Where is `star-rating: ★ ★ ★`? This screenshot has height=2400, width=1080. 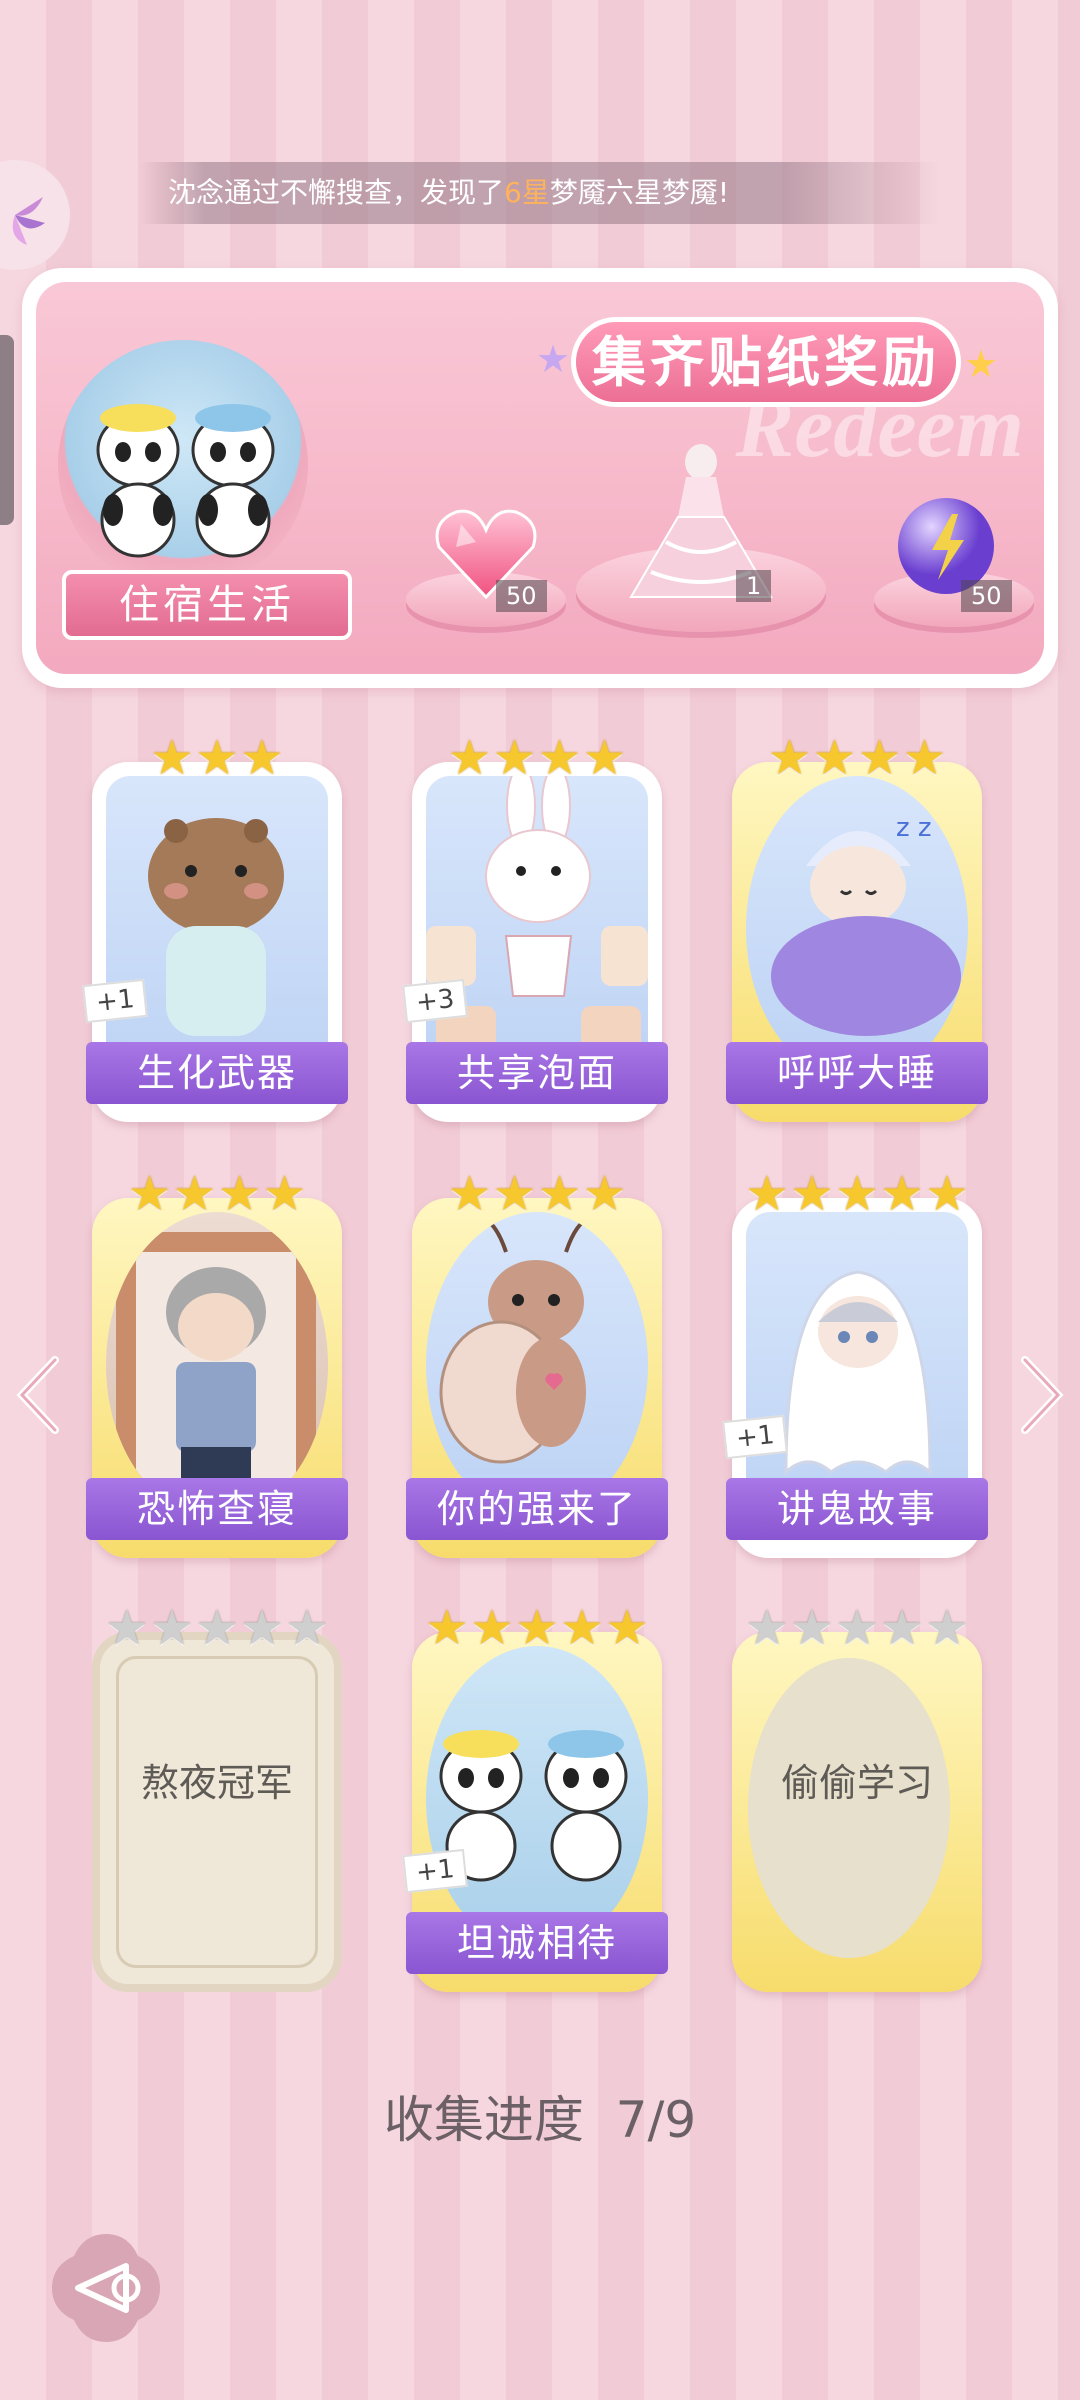 star-rating: ★ ★ ★ is located at coordinates (217, 758).